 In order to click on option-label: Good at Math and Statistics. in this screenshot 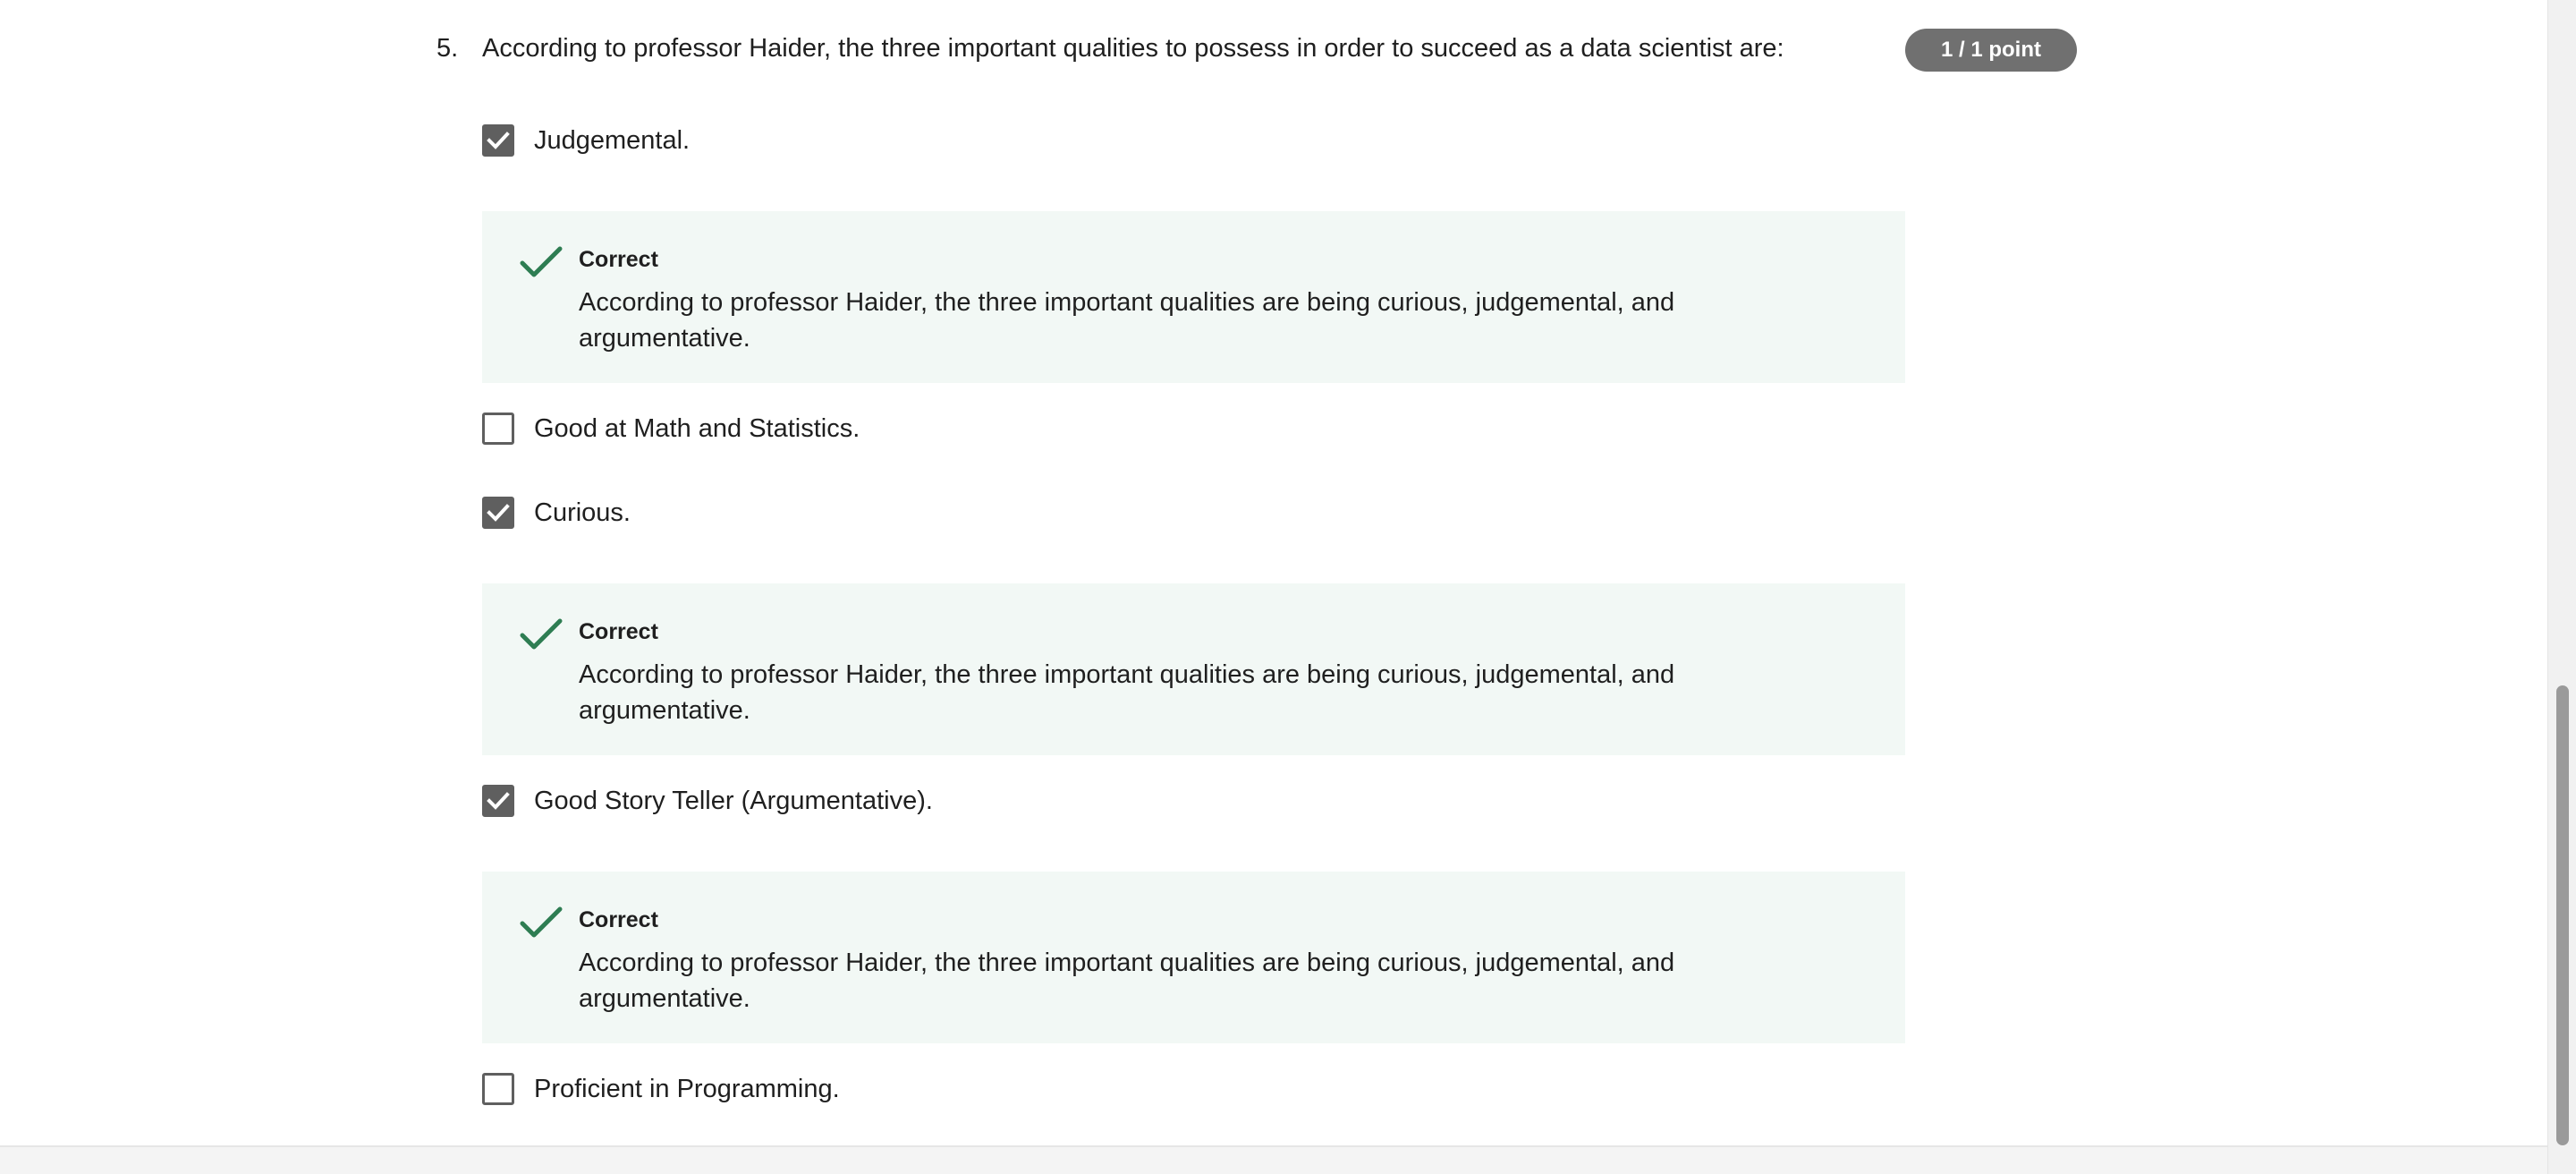, I will do `click(697, 428)`.